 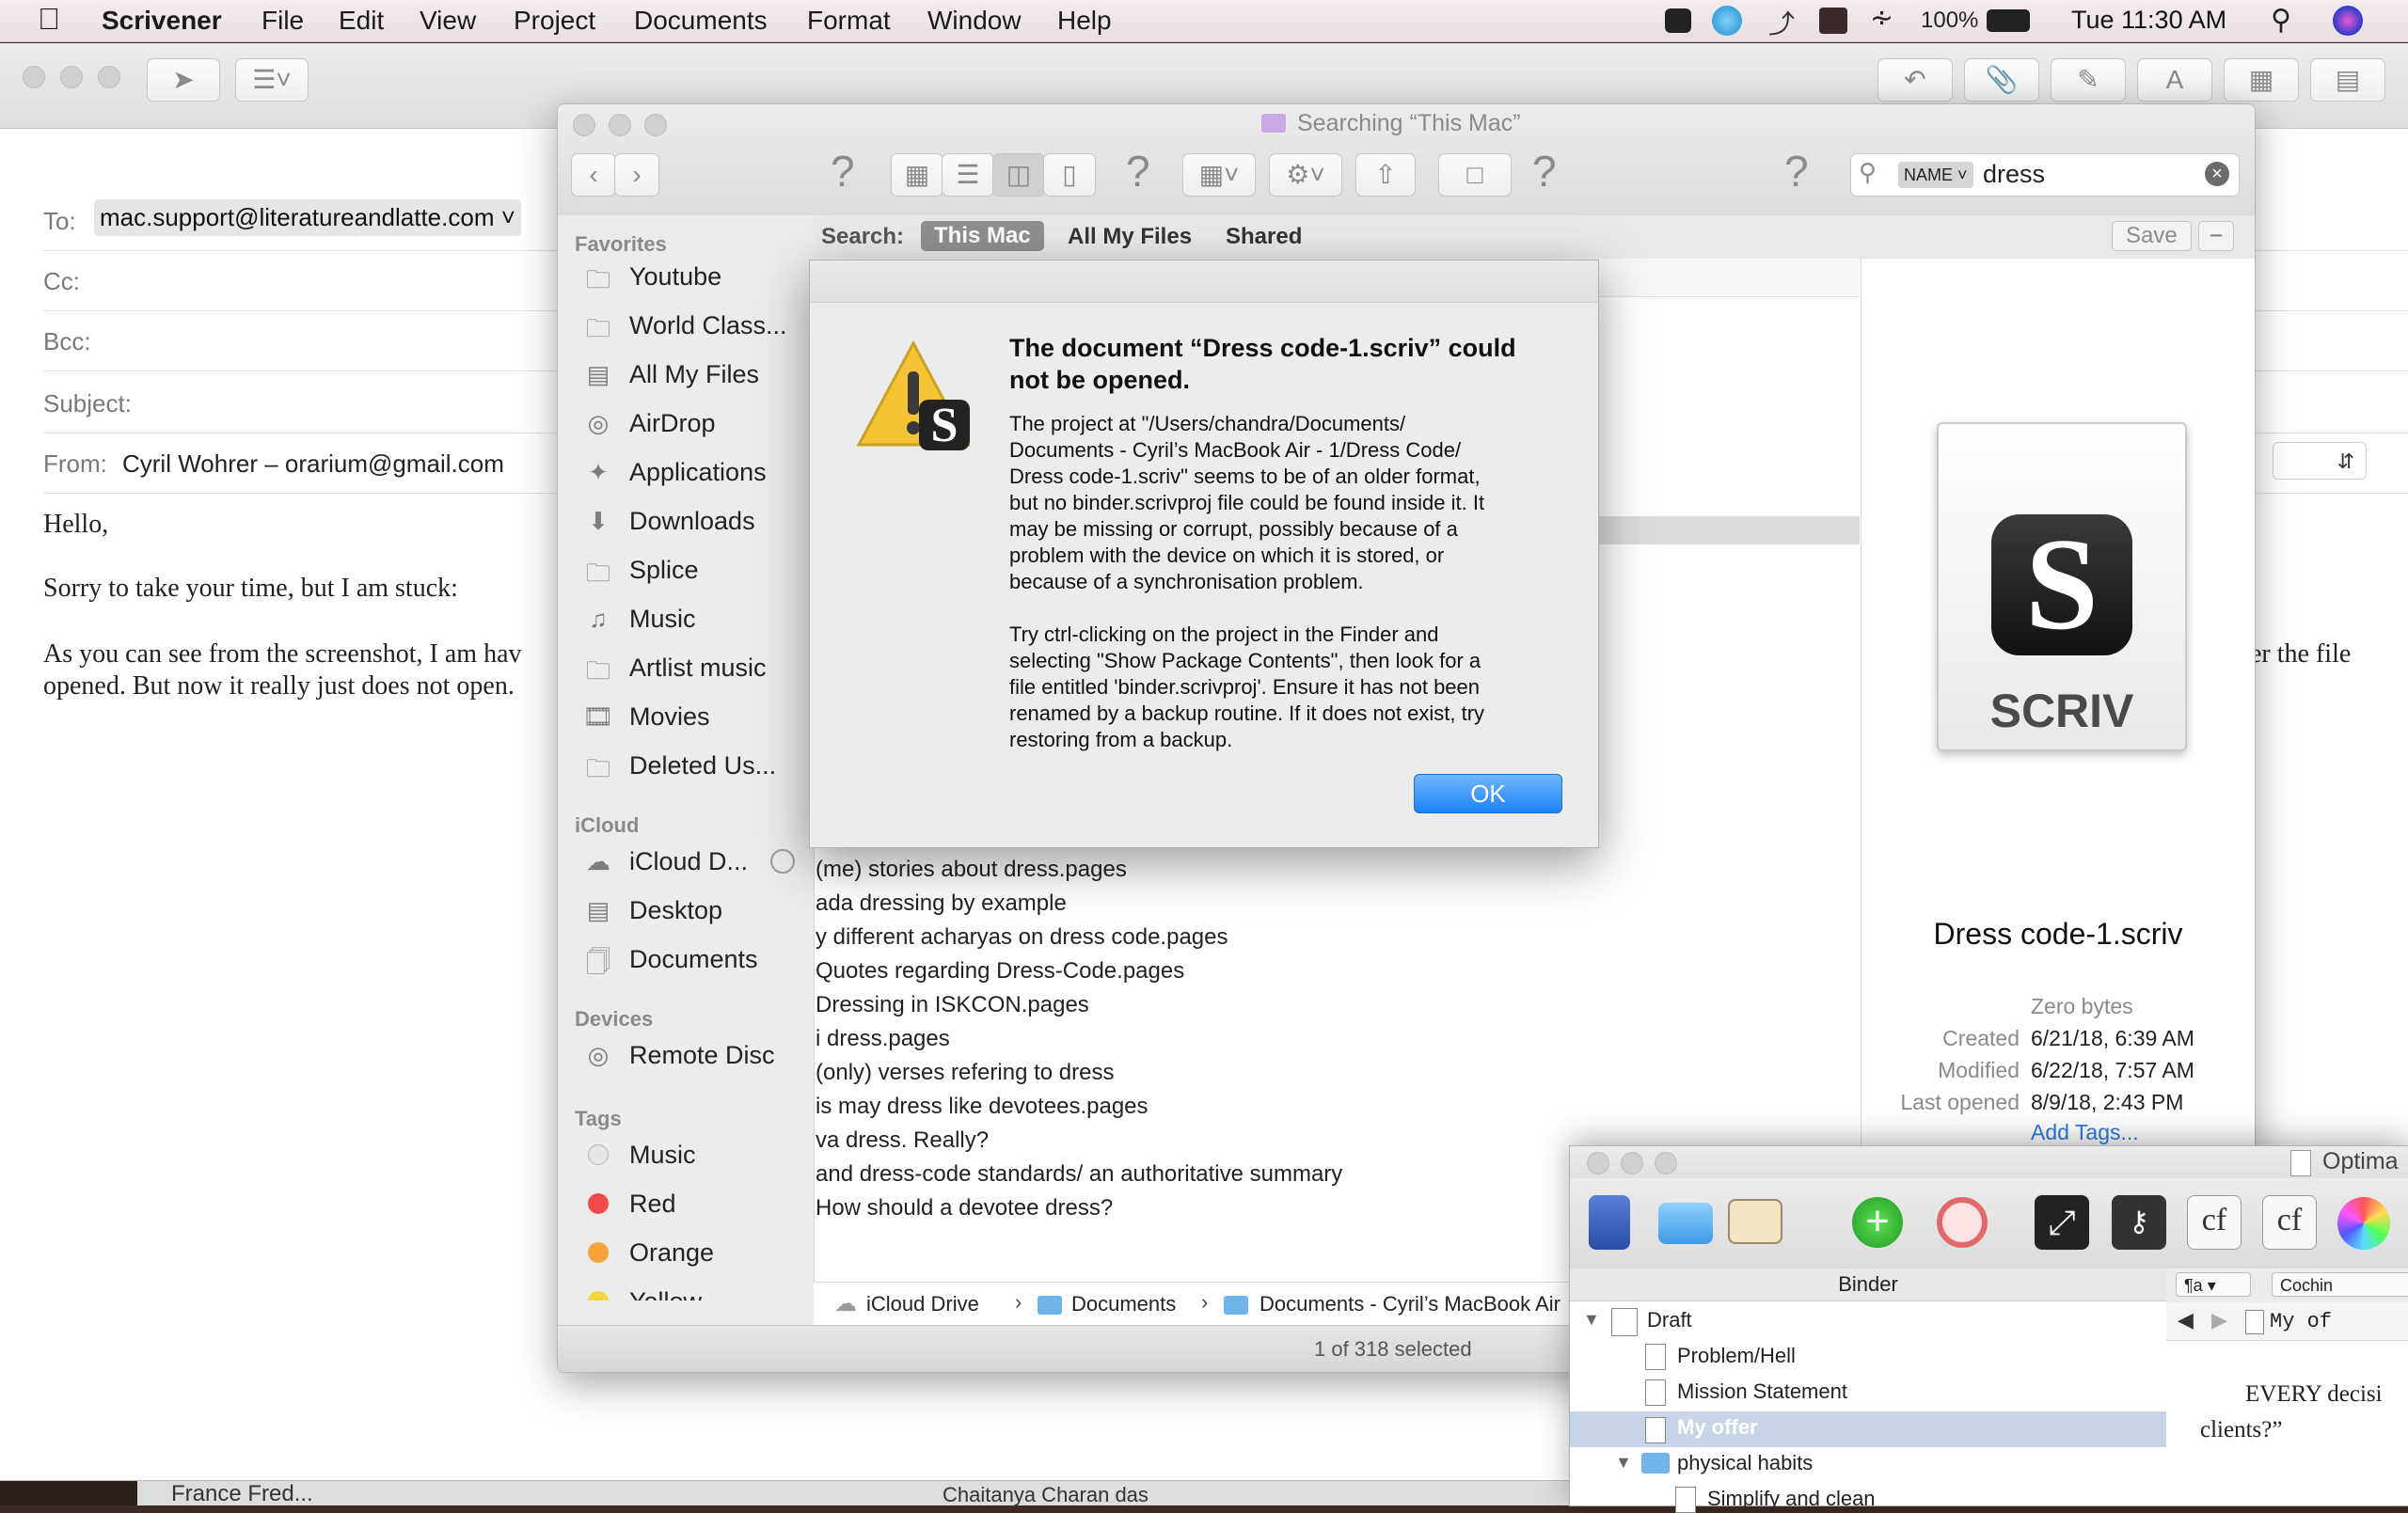 I want to click on forward-button: ›, so click(x=637, y=175).